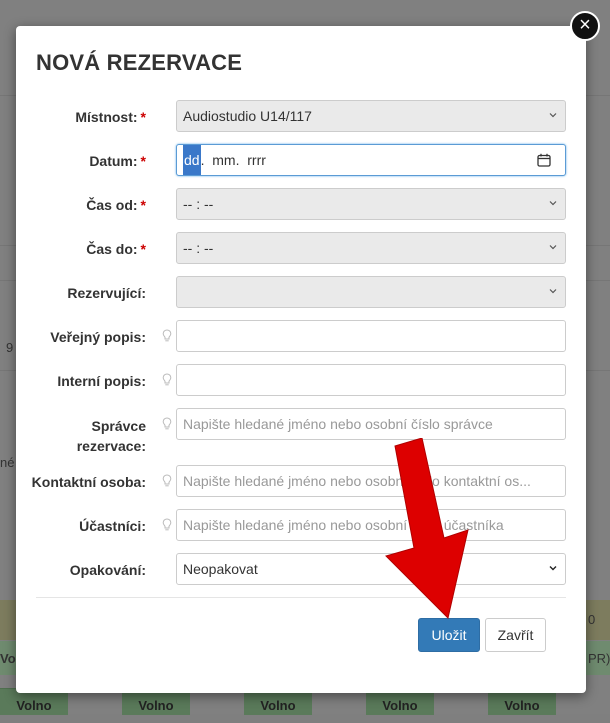 Image resolution: width=610 pixels, height=723 pixels. Describe the element at coordinates (111, 436) in the screenshot. I see `manager-label: Správce rezervace:` at that location.